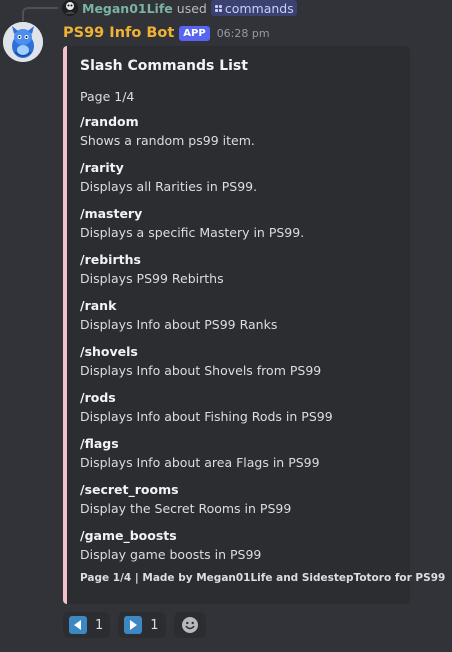  Describe the element at coordinates (70, 8) in the screenshot. I see `user-avatar` at that location.